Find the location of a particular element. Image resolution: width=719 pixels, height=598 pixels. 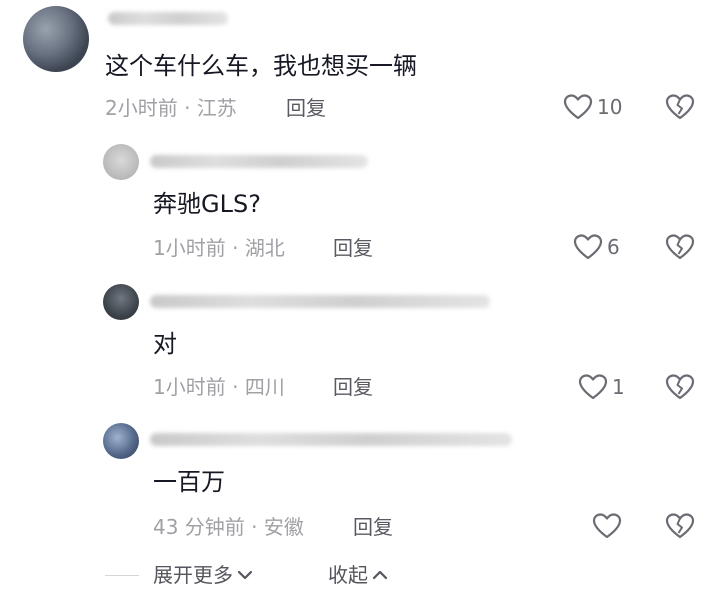

comment-meta: 2小时前 · 江苏 is located at coordinates (171, 108).